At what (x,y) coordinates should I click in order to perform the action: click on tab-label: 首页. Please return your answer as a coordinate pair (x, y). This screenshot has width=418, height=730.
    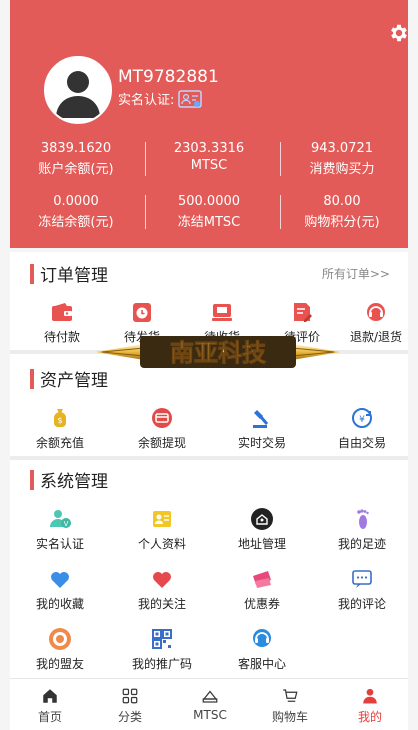
    Looking at the image, I should click on (49, 717).